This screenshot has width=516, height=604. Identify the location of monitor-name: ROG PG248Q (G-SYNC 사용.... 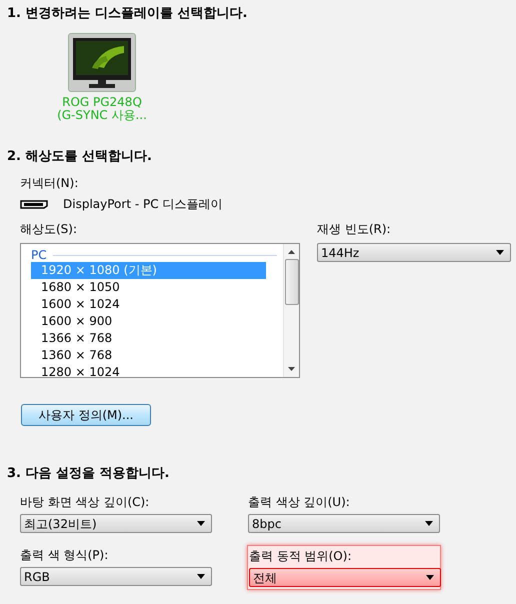
(102, 109).